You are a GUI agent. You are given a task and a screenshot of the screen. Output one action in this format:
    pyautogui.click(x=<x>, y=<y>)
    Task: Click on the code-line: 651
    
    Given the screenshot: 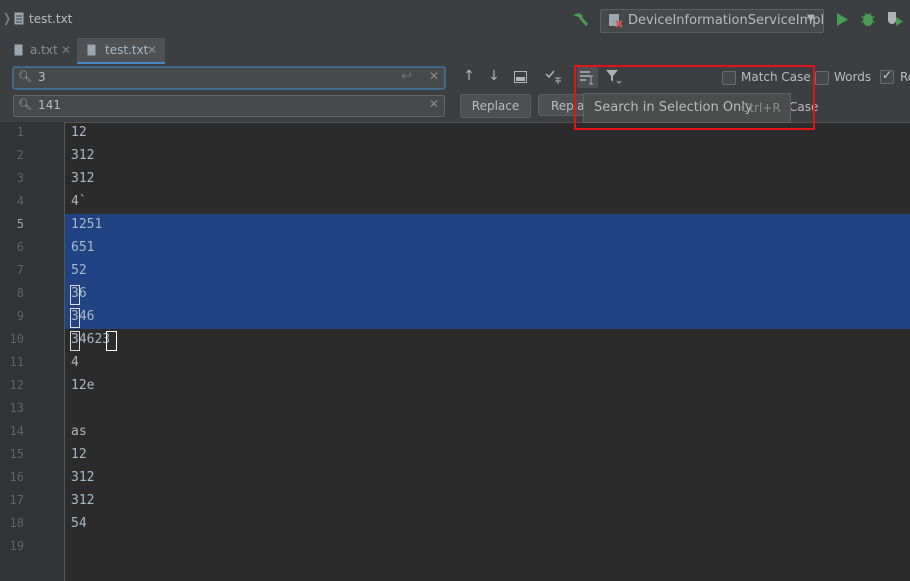 What is the action you would take?
    pyautogui.click(x=82, y=247)
    